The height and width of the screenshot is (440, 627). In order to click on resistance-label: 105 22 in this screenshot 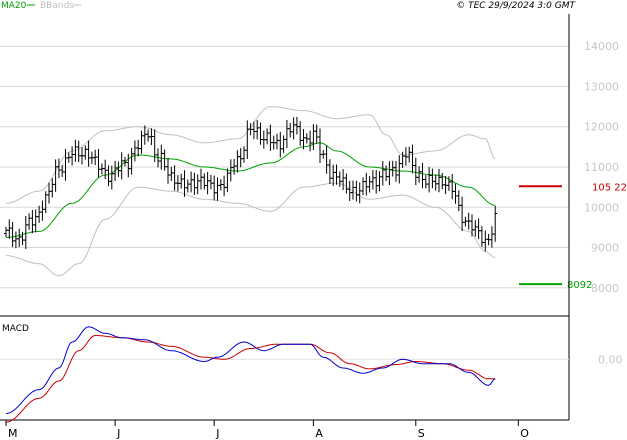, I will do `click(609, 187)`.